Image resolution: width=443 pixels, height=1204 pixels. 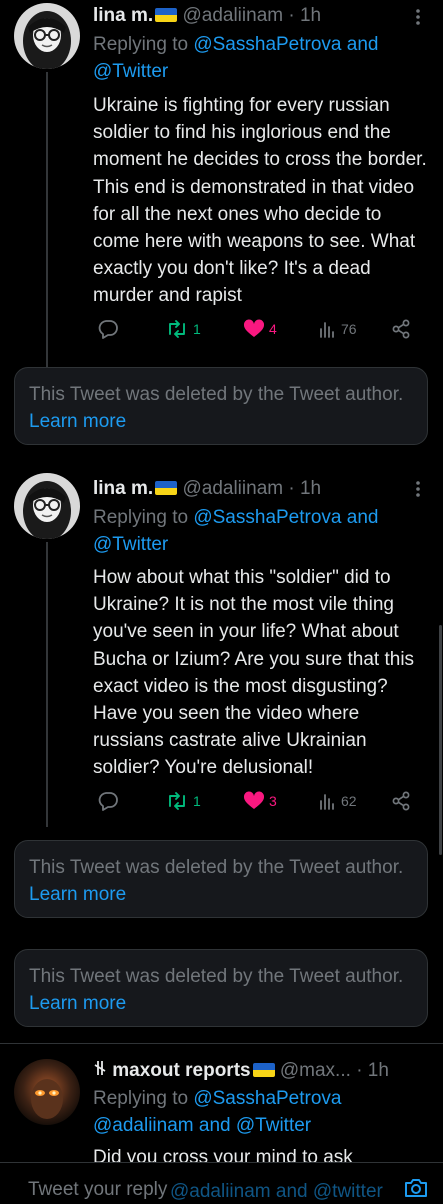 I want to click on like-button: 4, so click(x=260, y=329).